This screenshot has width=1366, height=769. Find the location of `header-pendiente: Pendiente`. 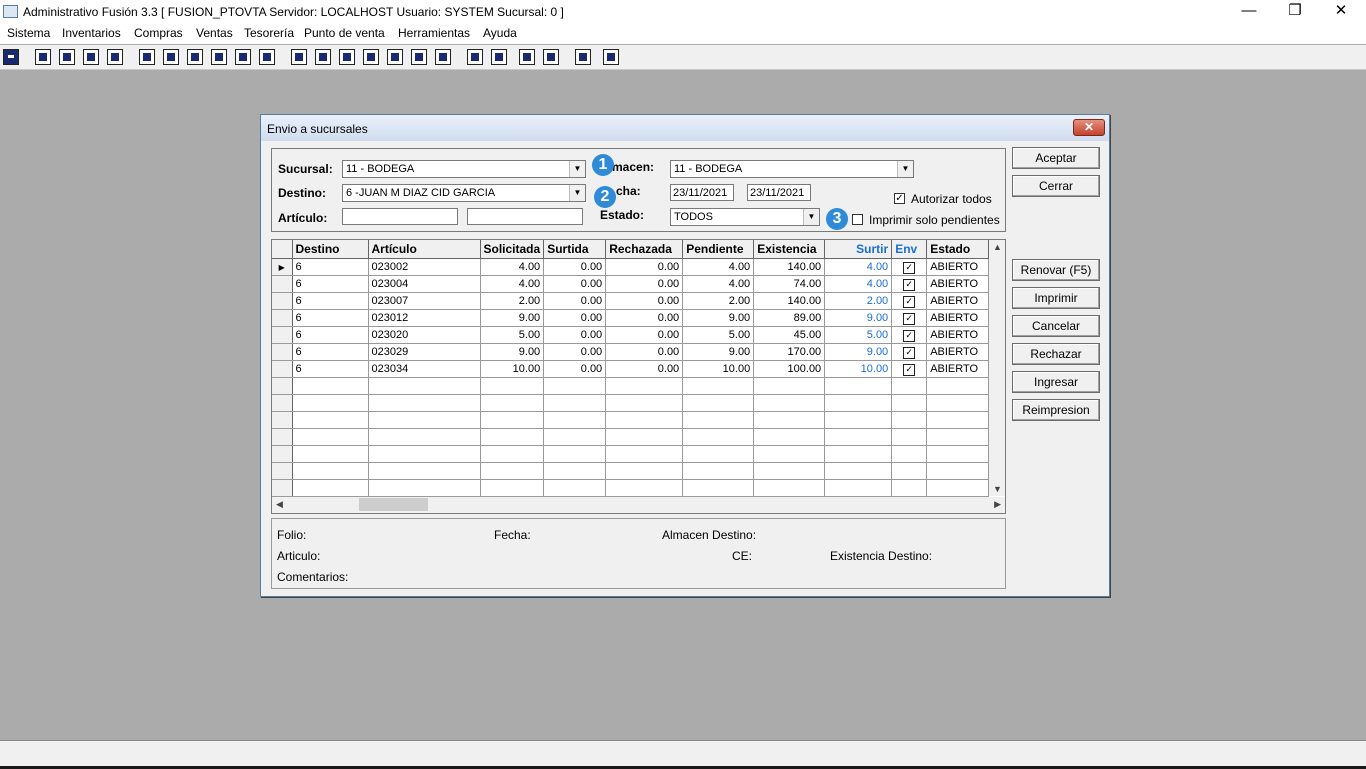

header-pendiente: Pendiente is located at coordinates (718, 249).